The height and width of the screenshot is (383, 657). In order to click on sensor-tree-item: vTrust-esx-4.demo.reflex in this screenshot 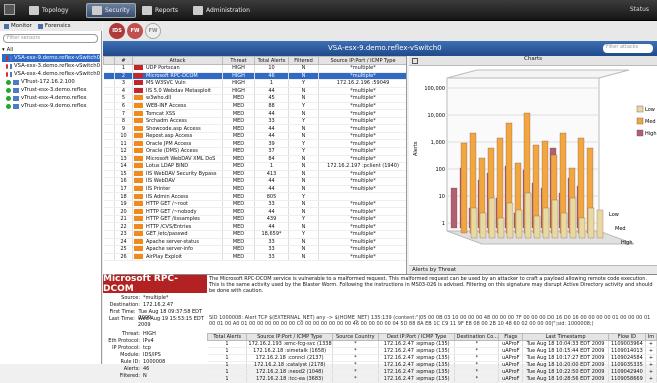, I will do `click(51, 98)`.